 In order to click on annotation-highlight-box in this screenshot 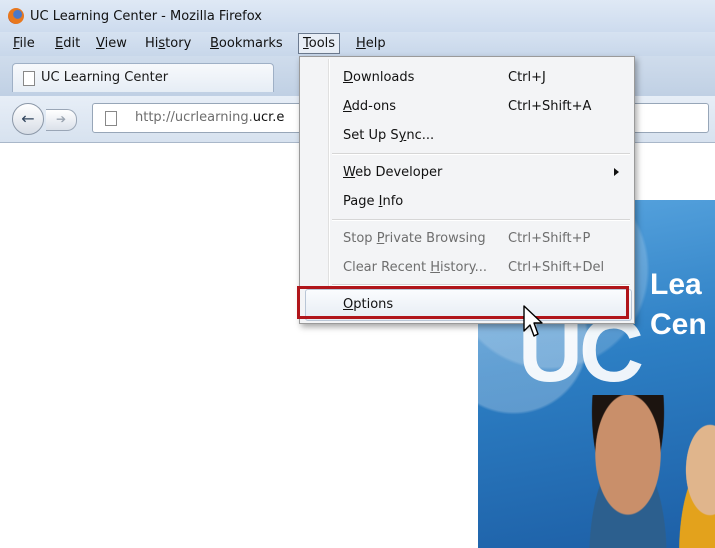, I will do `click(463, 302)`.